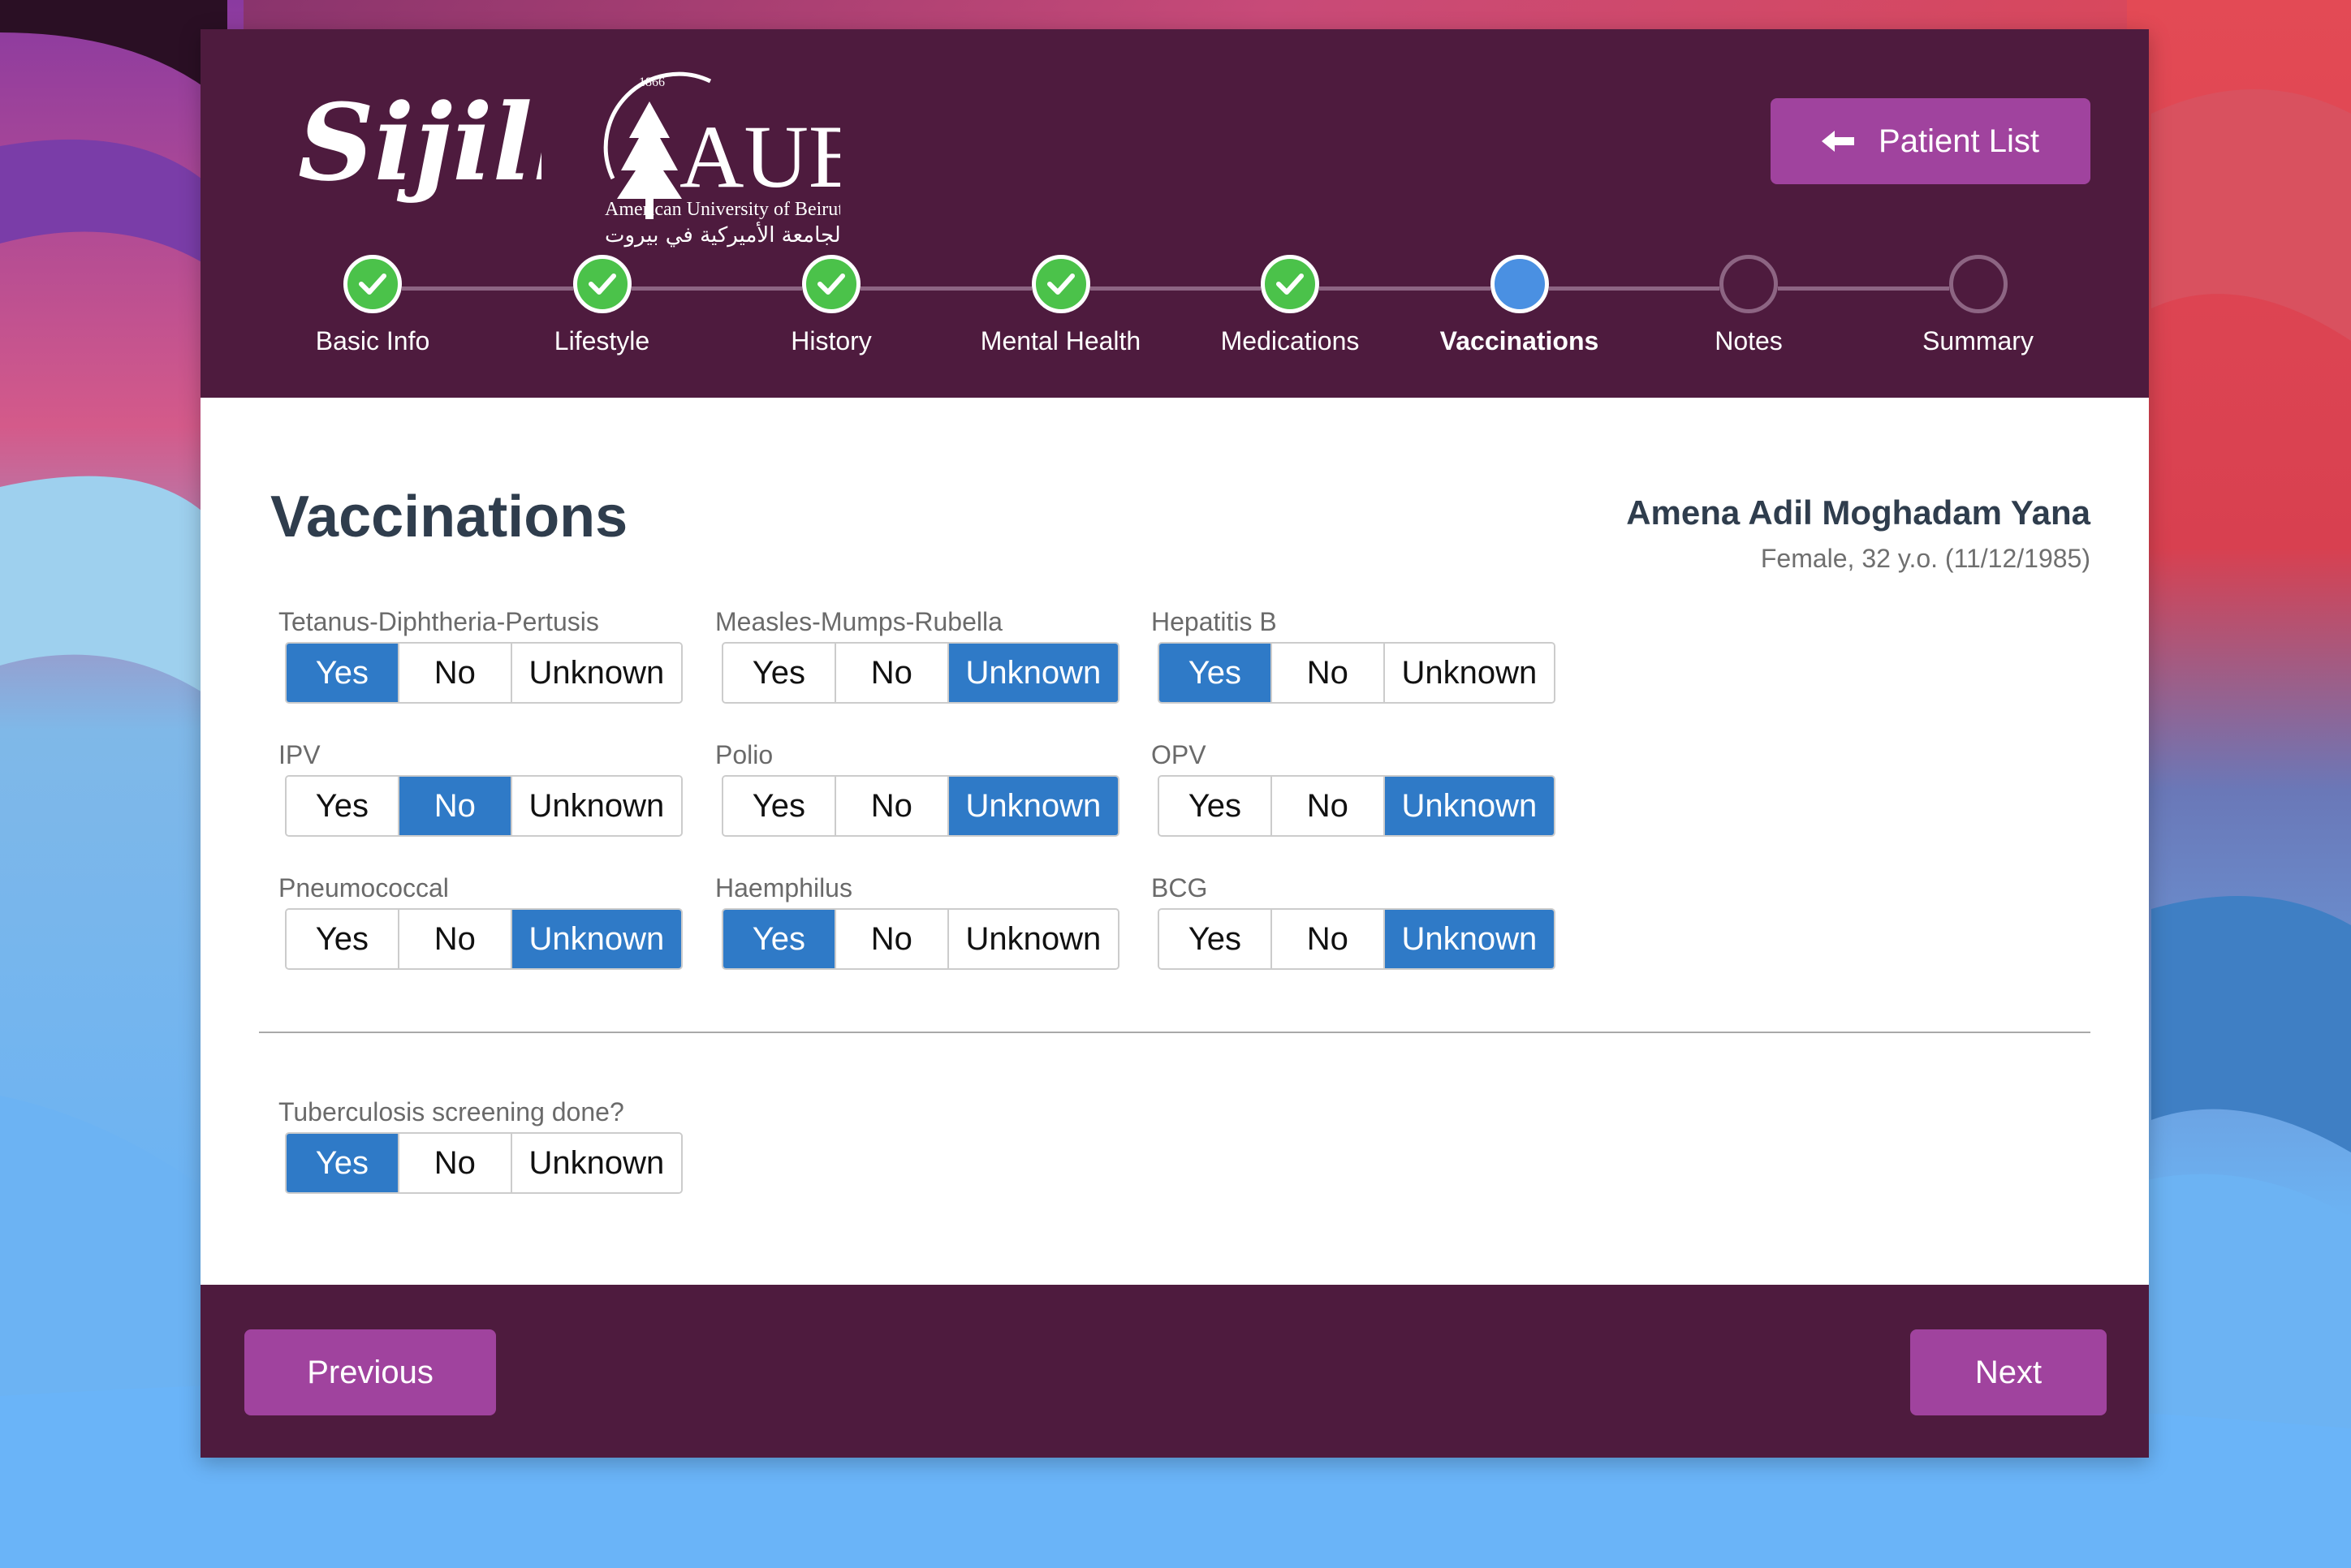  Describe the element at coordinates (1214, 622) in the screenshot. I see `field-label: Hepatitis B` at that location.